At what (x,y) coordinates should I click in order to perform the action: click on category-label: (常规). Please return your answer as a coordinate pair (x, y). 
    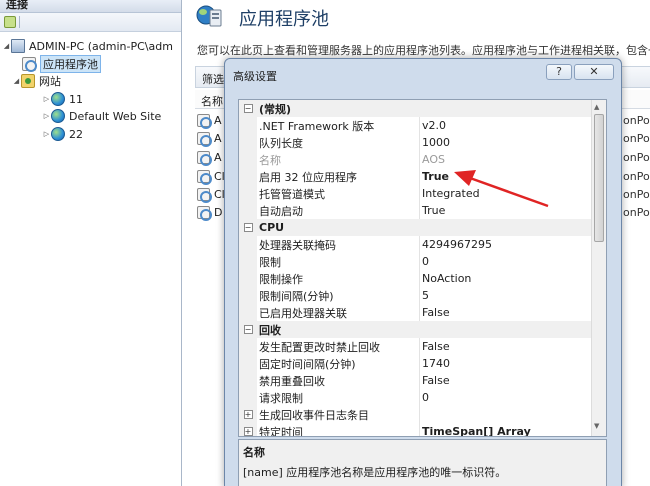
    Looking at the image, I should click on (275, 109).